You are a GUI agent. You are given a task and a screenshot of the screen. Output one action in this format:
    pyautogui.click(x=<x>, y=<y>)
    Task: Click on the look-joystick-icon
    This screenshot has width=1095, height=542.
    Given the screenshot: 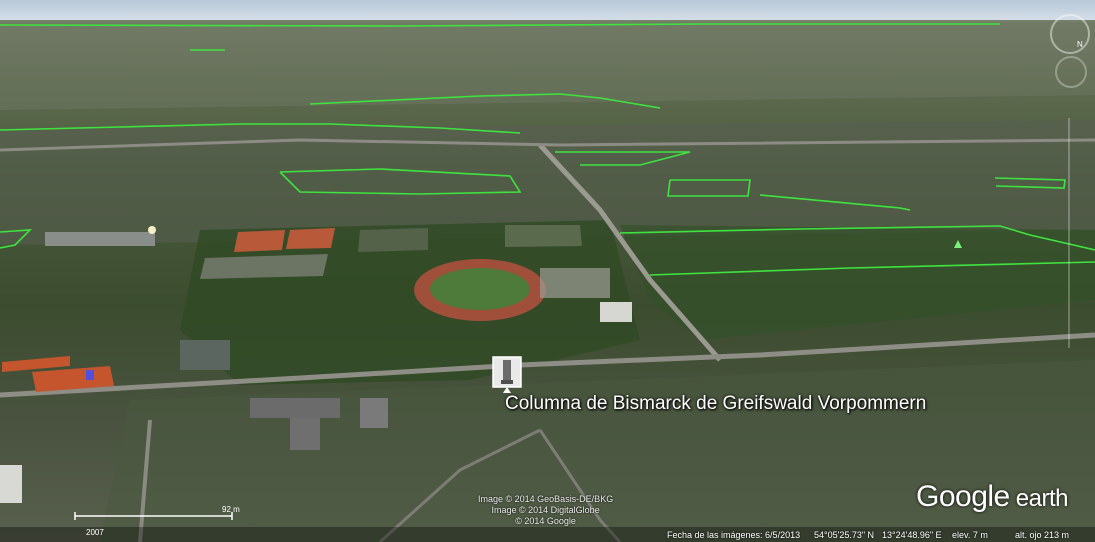 What is the action you would take?
    pyautogui.click(x=1071, y=72)
    